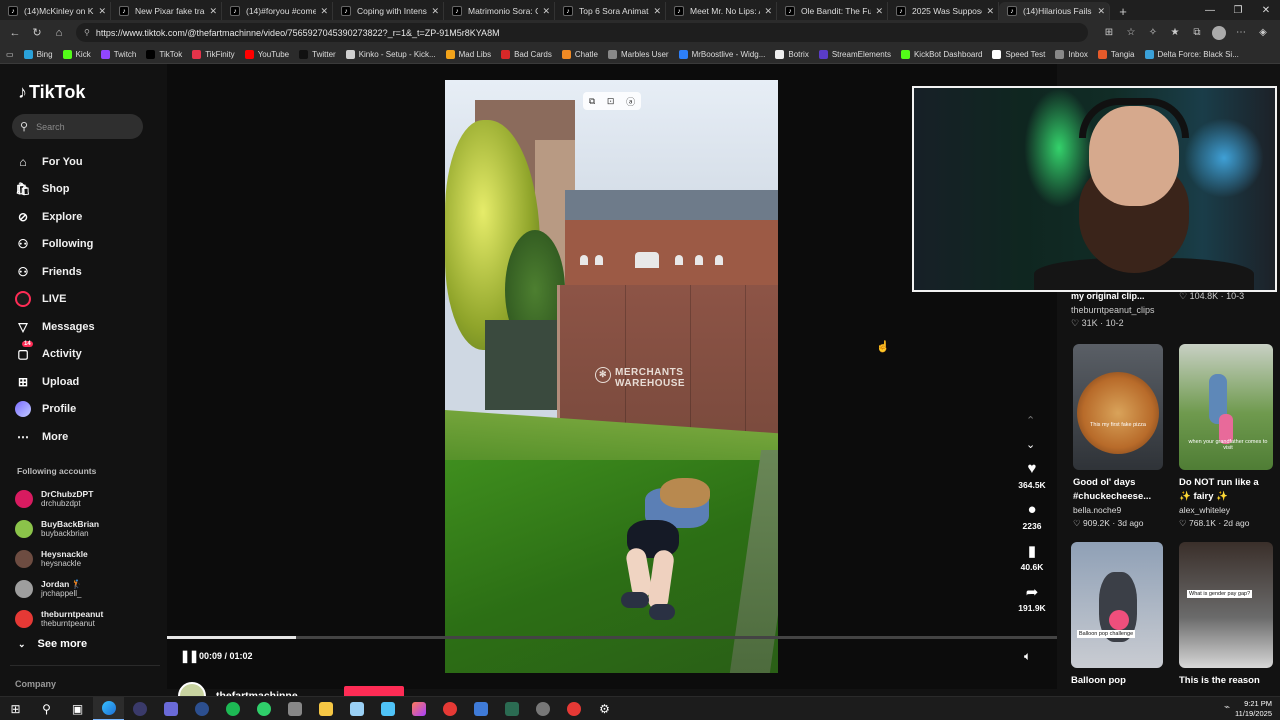 This screenshot has width=1280, height=720. I want to click on sidebar-item-shop: 🛍︎ Shop, so click(54, 190).